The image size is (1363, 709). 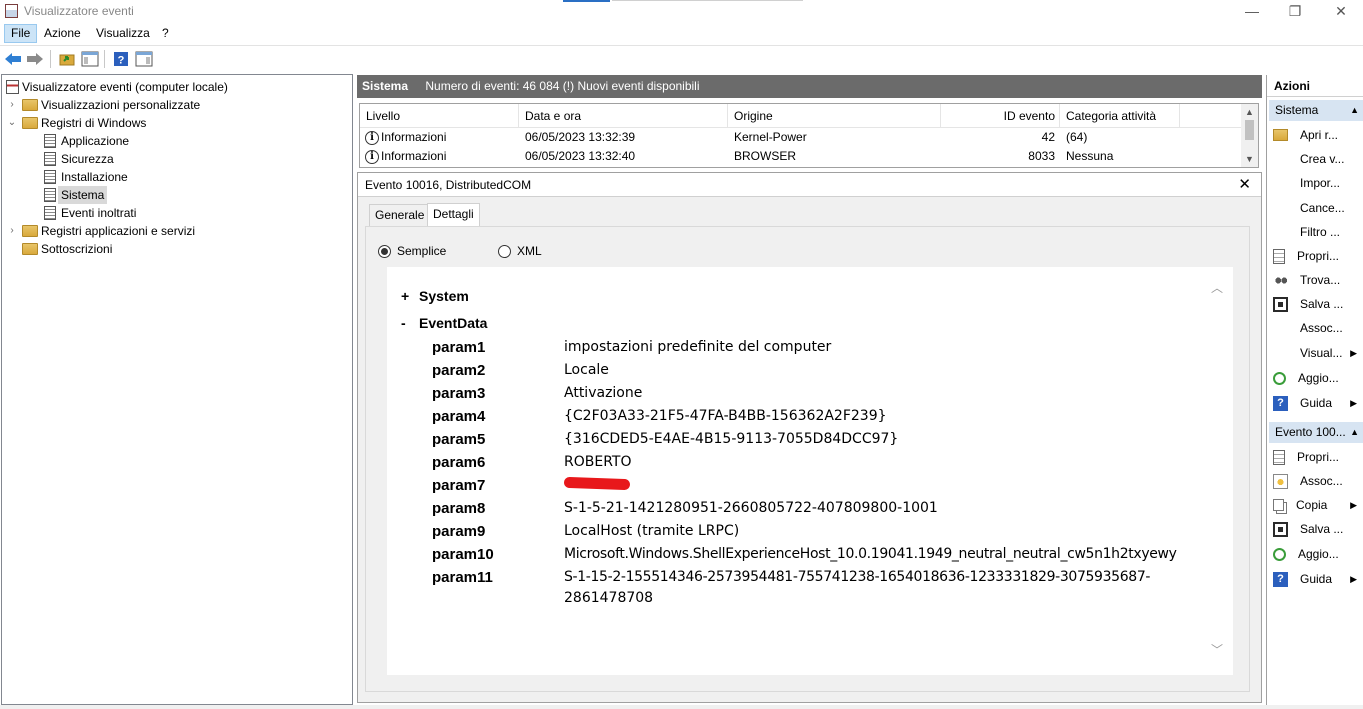 What do you see at coordinates (50, 213) in the screenshot?
I see `log-icon` at bounding box center [50, 213].